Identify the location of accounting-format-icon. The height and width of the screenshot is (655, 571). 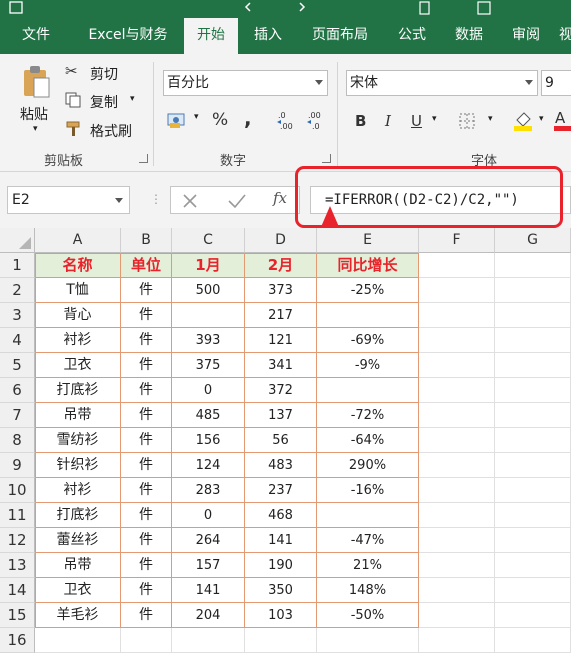
(177, 120).